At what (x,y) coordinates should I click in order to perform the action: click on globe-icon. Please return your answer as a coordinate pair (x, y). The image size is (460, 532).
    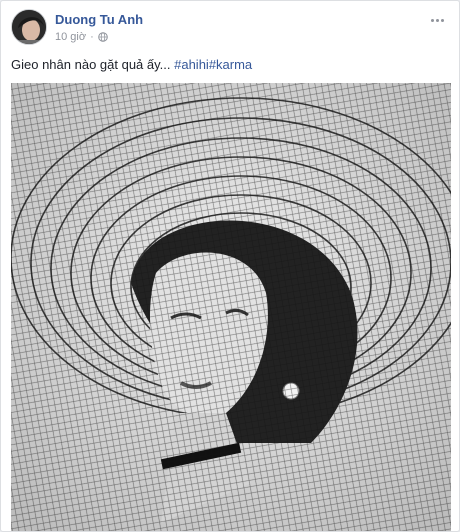
    Looking at the image, I should click on (102, 37).